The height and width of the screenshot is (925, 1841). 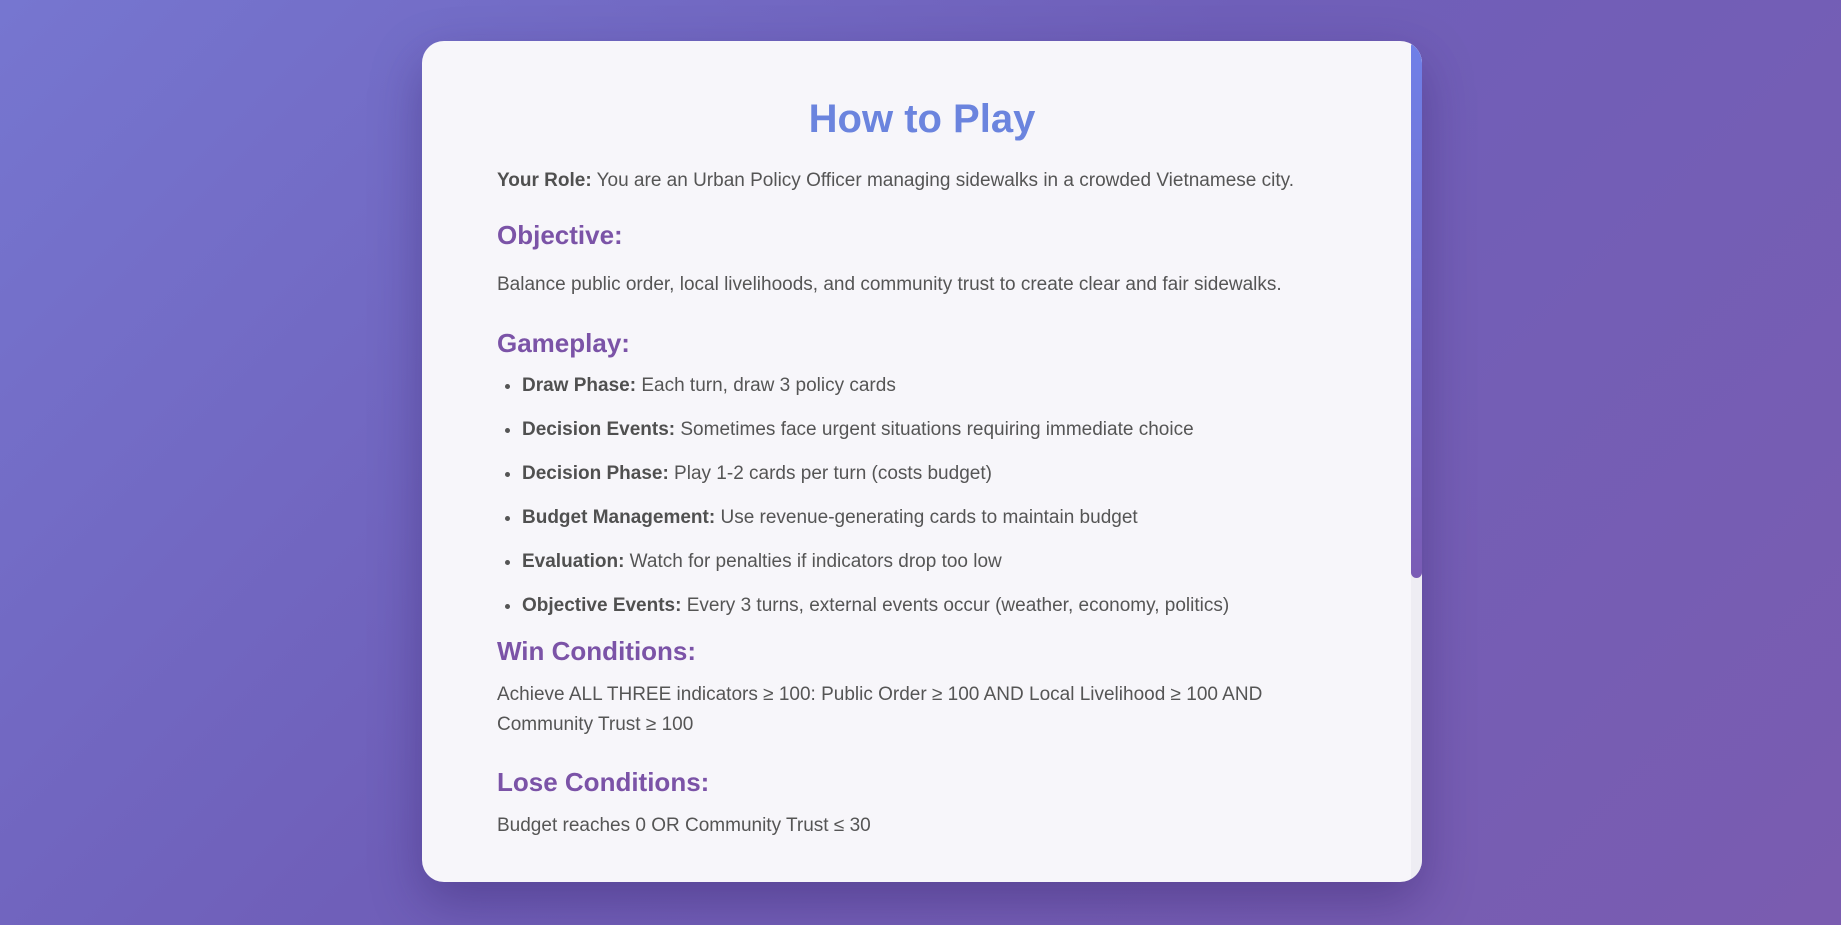 What do you see at coordinates (544, 180) in the screenshot?
I see `role-label: Your Role:` at bounding box center [544, 180].